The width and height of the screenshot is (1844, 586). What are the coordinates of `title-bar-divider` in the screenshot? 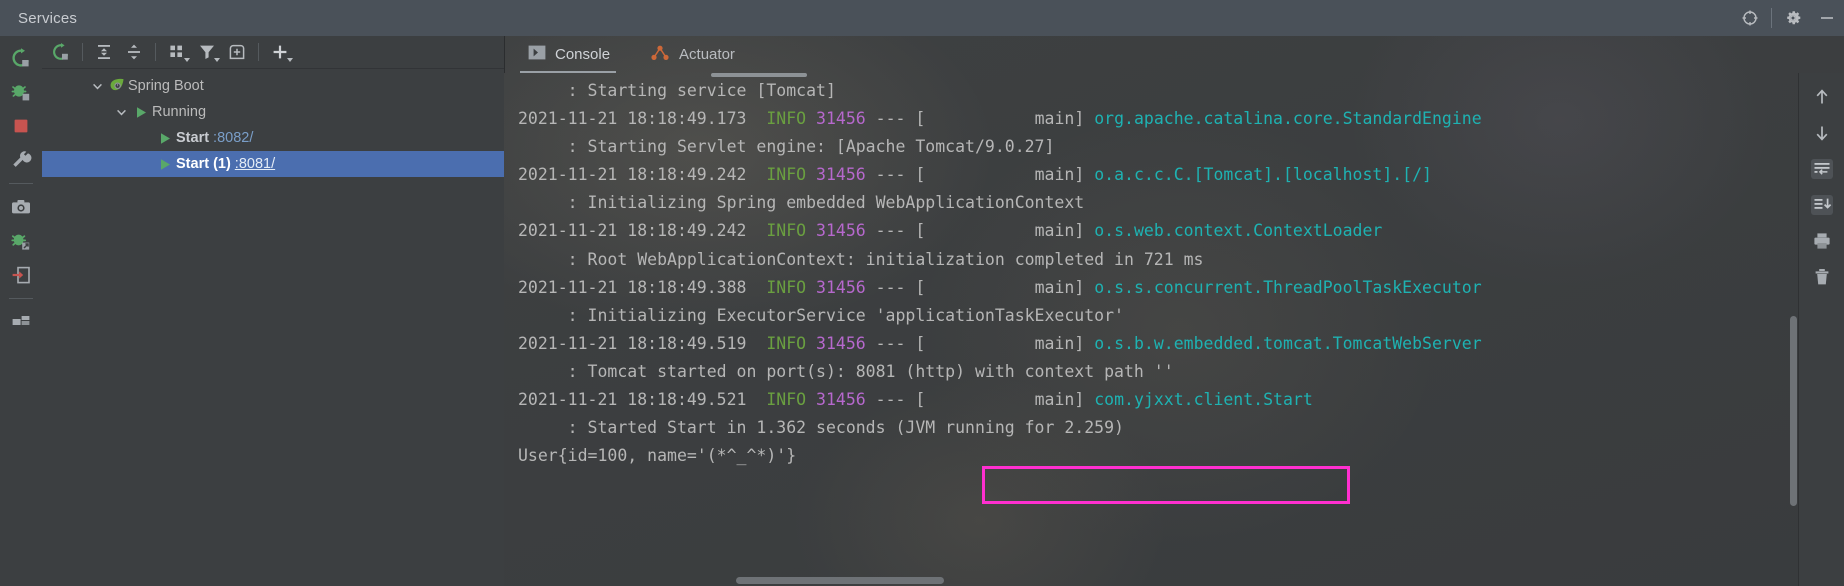 It's located at (1771, 18).